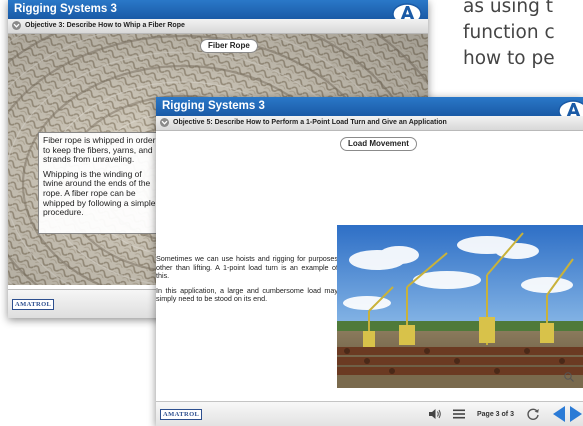 The height and width of the screenshot is (426, 583). Describe the element at coordinates (533, 414) in the screenshot. I see `refresh-icon` at that location.